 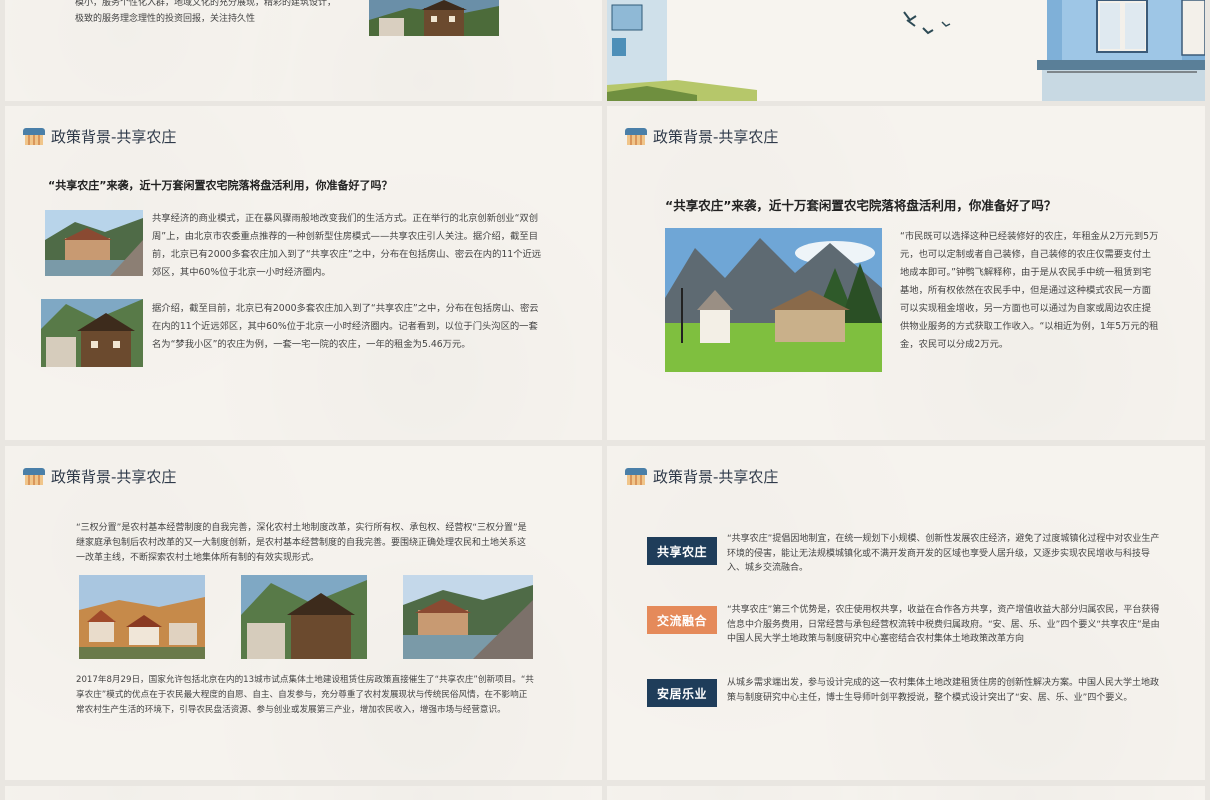 I want to click on riverside-village-photo, so click(x=94, y=243).